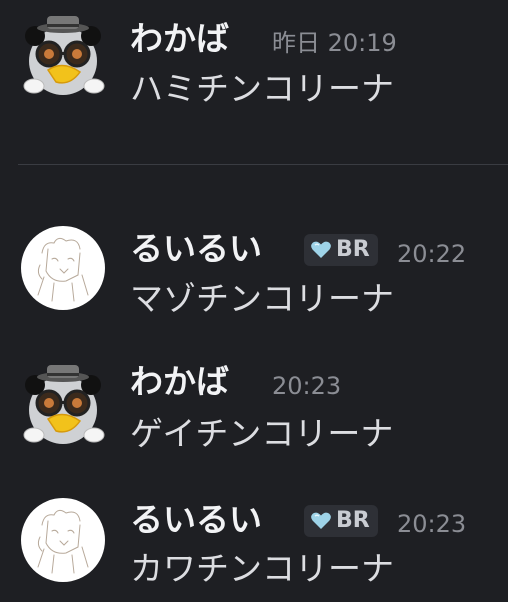 Image resolution: width=508 pixels, height=602 pixels. Describe the element at coordinates (262, 88) in the screenshot. I see `message-text: ハミチンコリーナ` at that location.